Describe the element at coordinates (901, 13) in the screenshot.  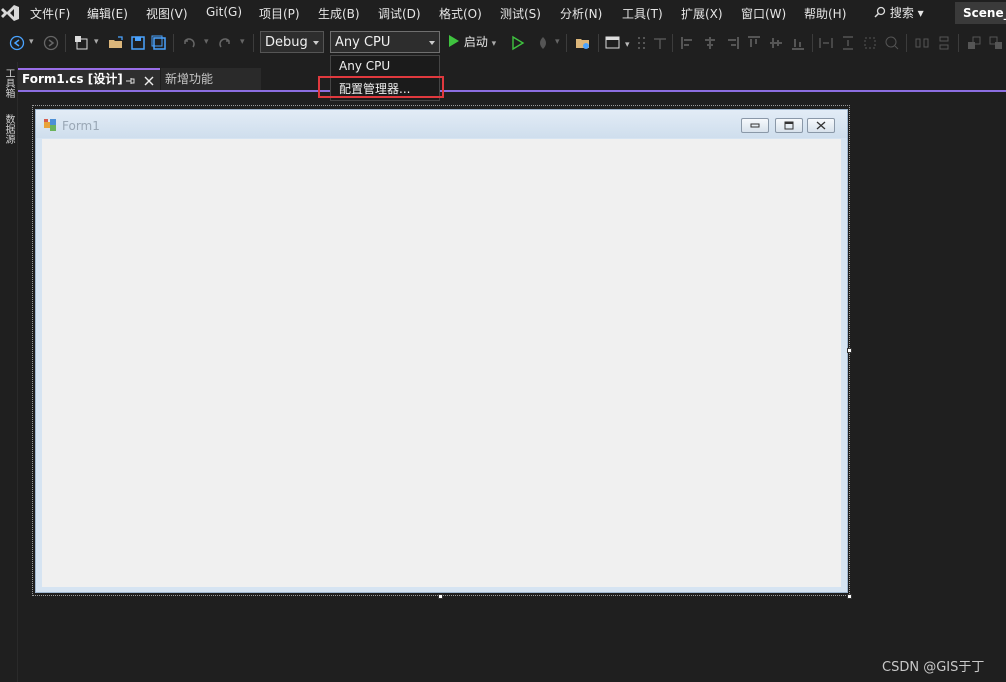
I see `search-label: 搜索` at that location.